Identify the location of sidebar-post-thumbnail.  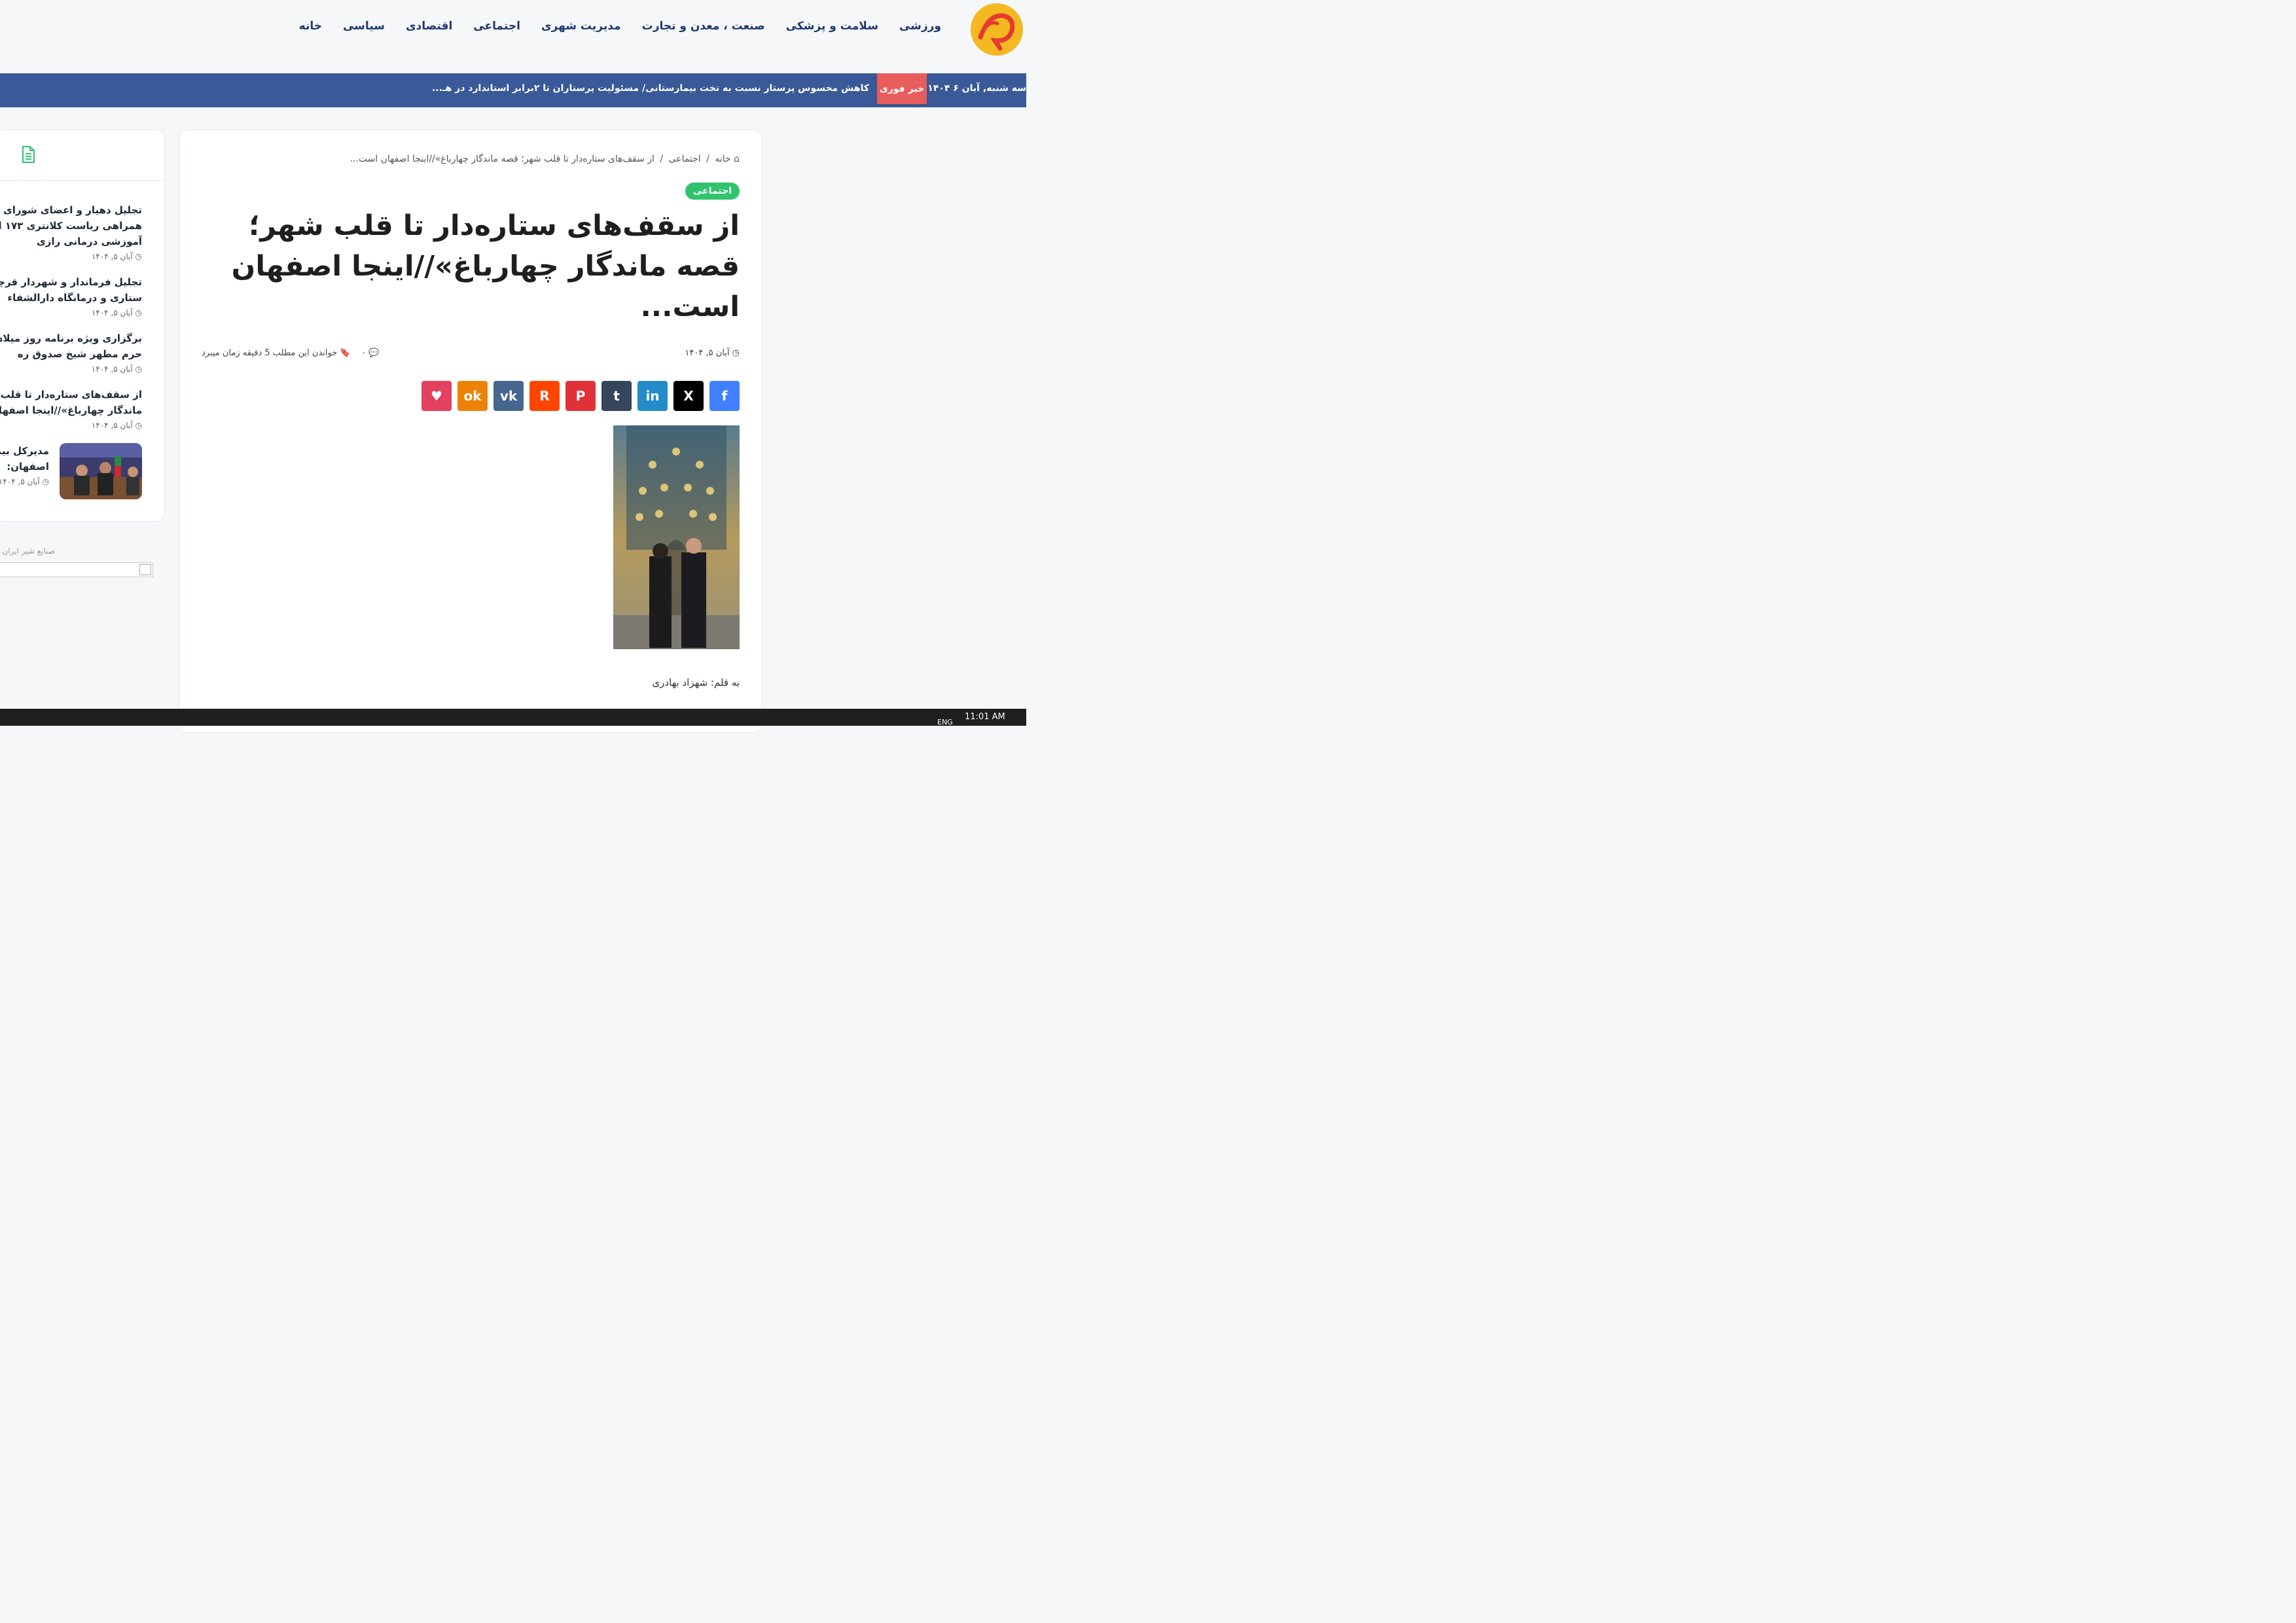
(101, 471).